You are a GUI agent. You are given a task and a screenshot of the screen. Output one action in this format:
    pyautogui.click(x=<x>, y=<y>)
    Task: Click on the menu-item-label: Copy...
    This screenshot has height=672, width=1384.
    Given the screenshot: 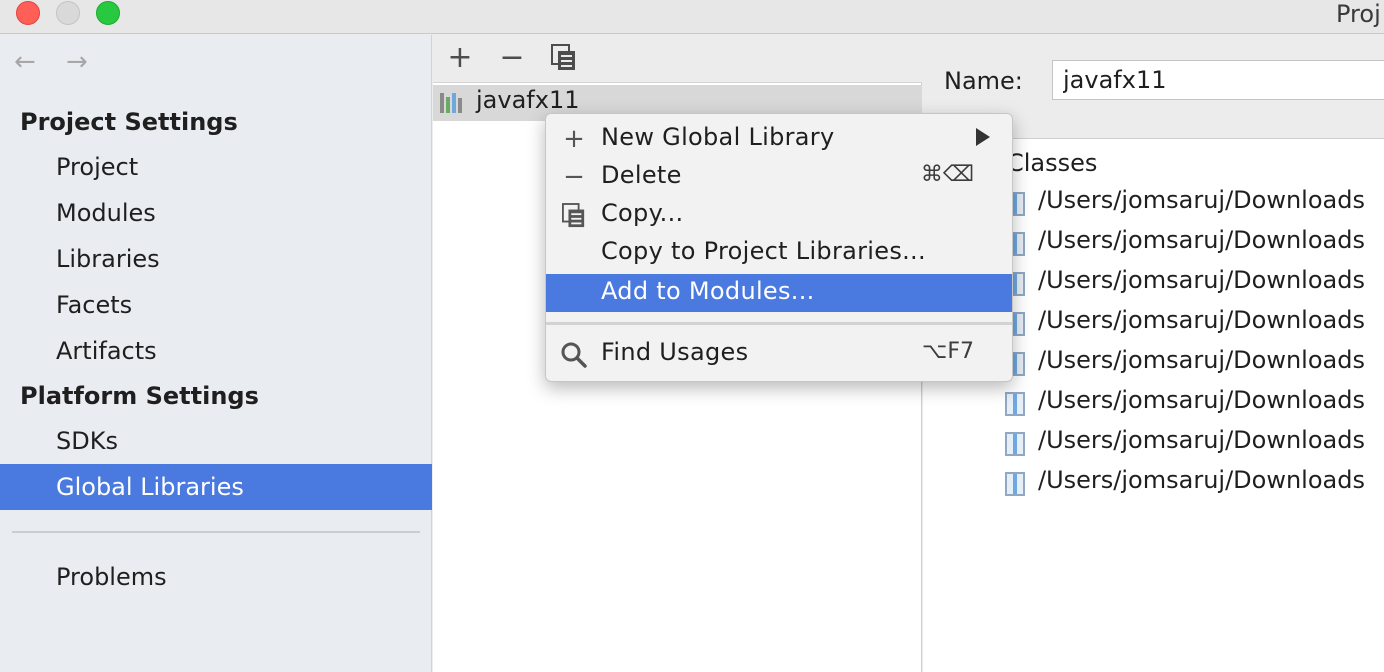 What is the action you would take?
    pyautogui.click(x=642, y=213)
    